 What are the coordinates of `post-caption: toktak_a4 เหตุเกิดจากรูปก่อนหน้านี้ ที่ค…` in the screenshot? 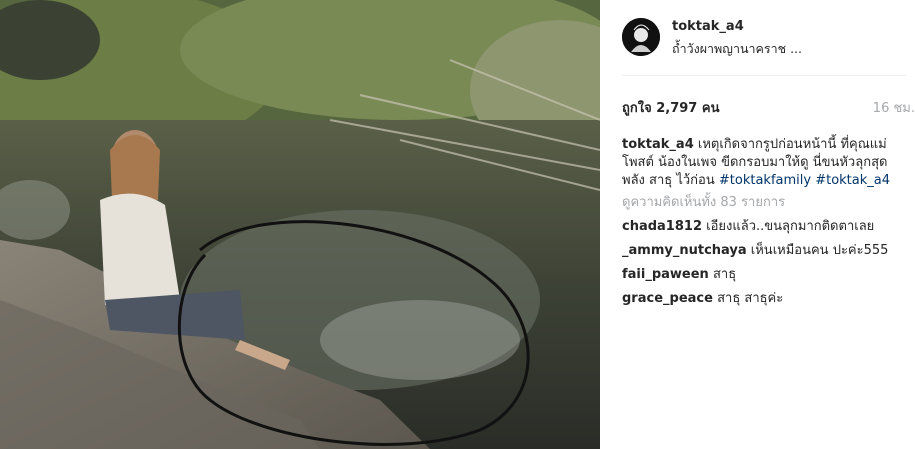 It's located at (764, 163).